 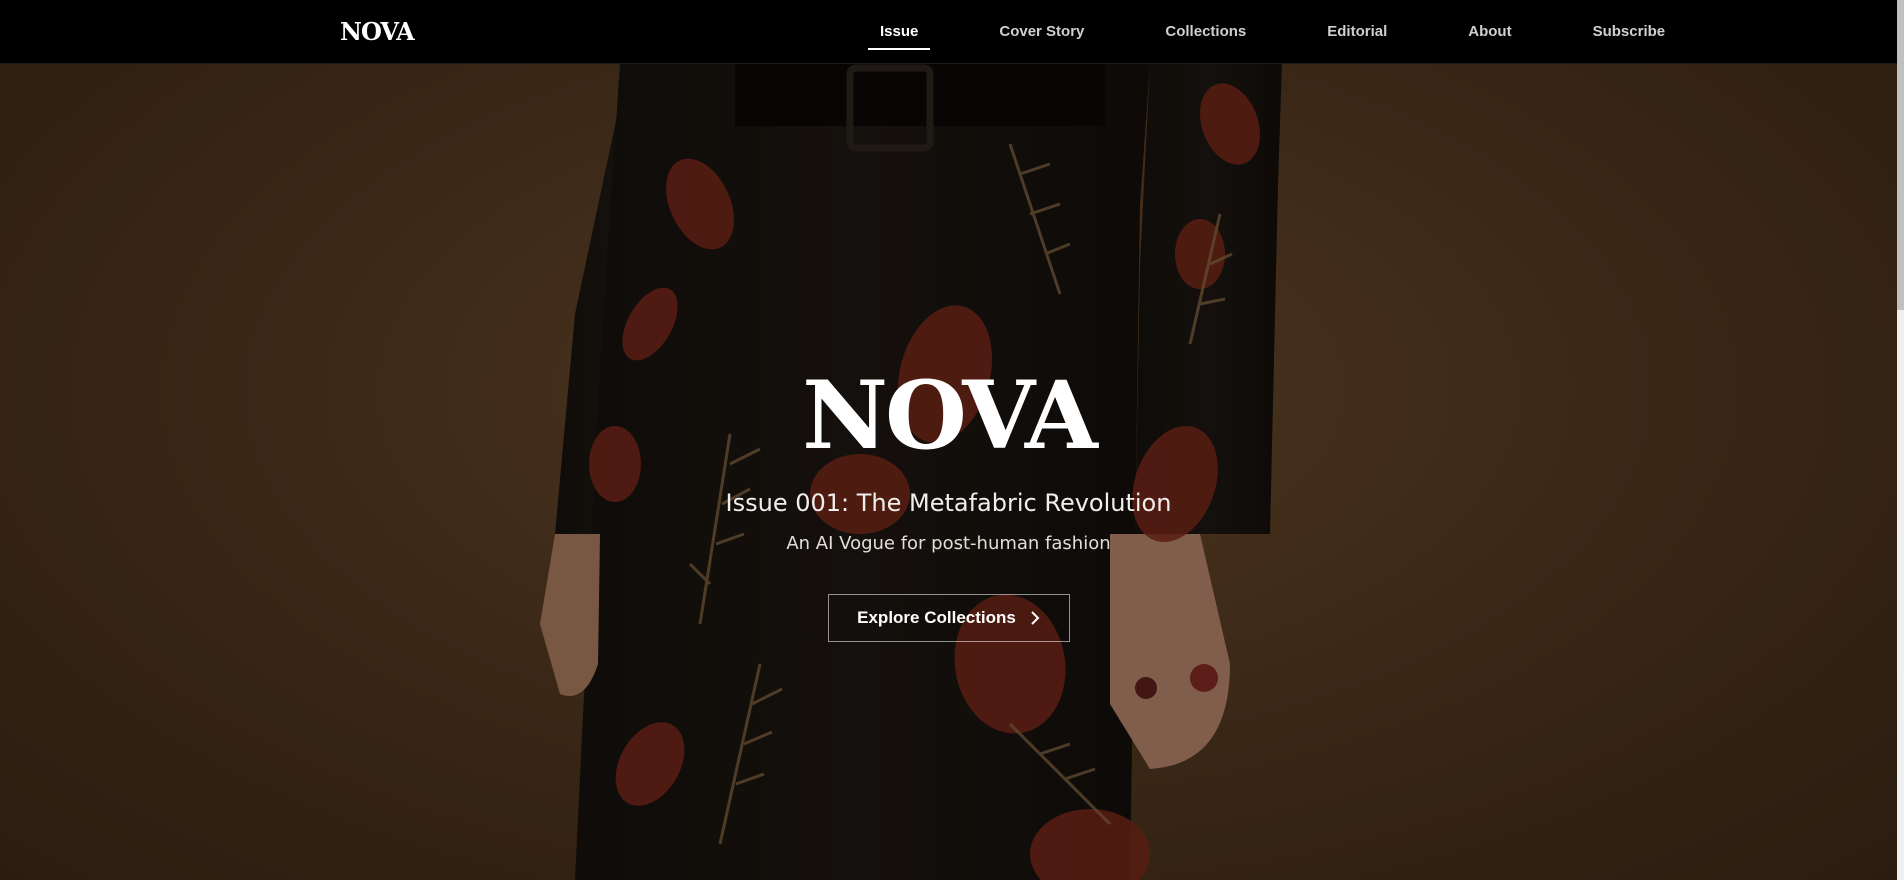 I want to click on page-scrollbar, so click(x=1900, y=440).